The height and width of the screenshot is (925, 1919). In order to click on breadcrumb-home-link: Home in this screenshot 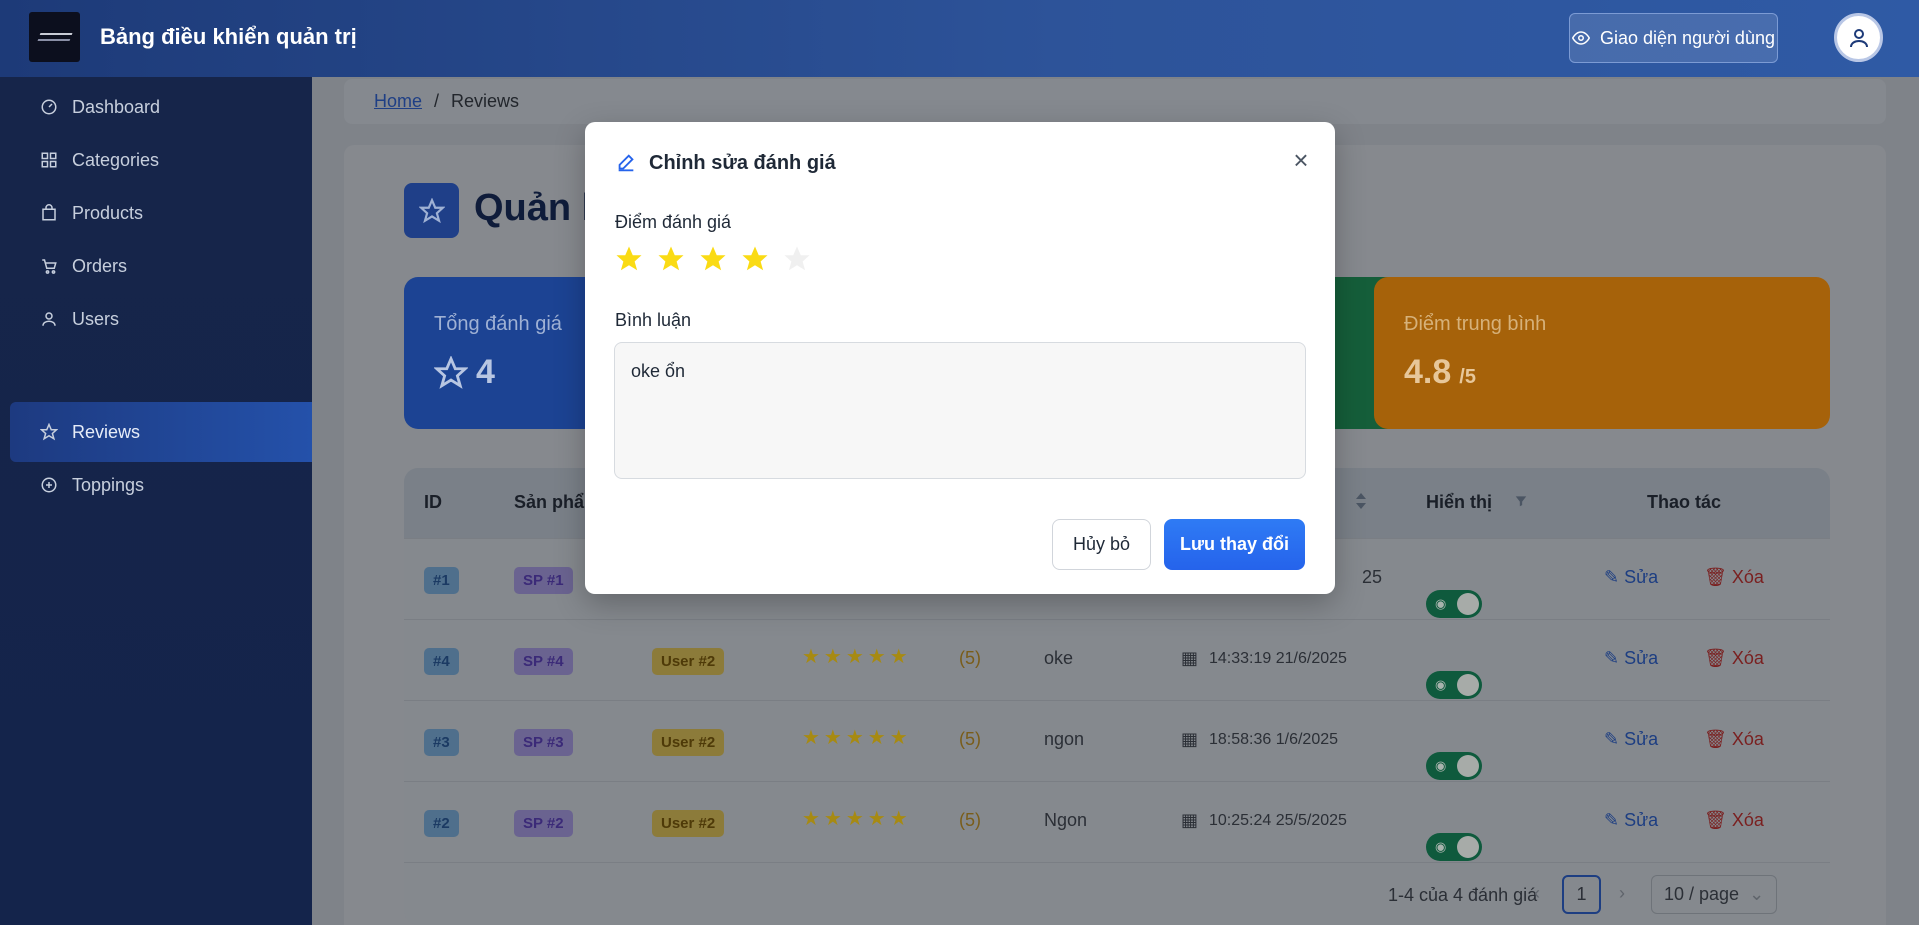, I will do `click(398, 101)`.